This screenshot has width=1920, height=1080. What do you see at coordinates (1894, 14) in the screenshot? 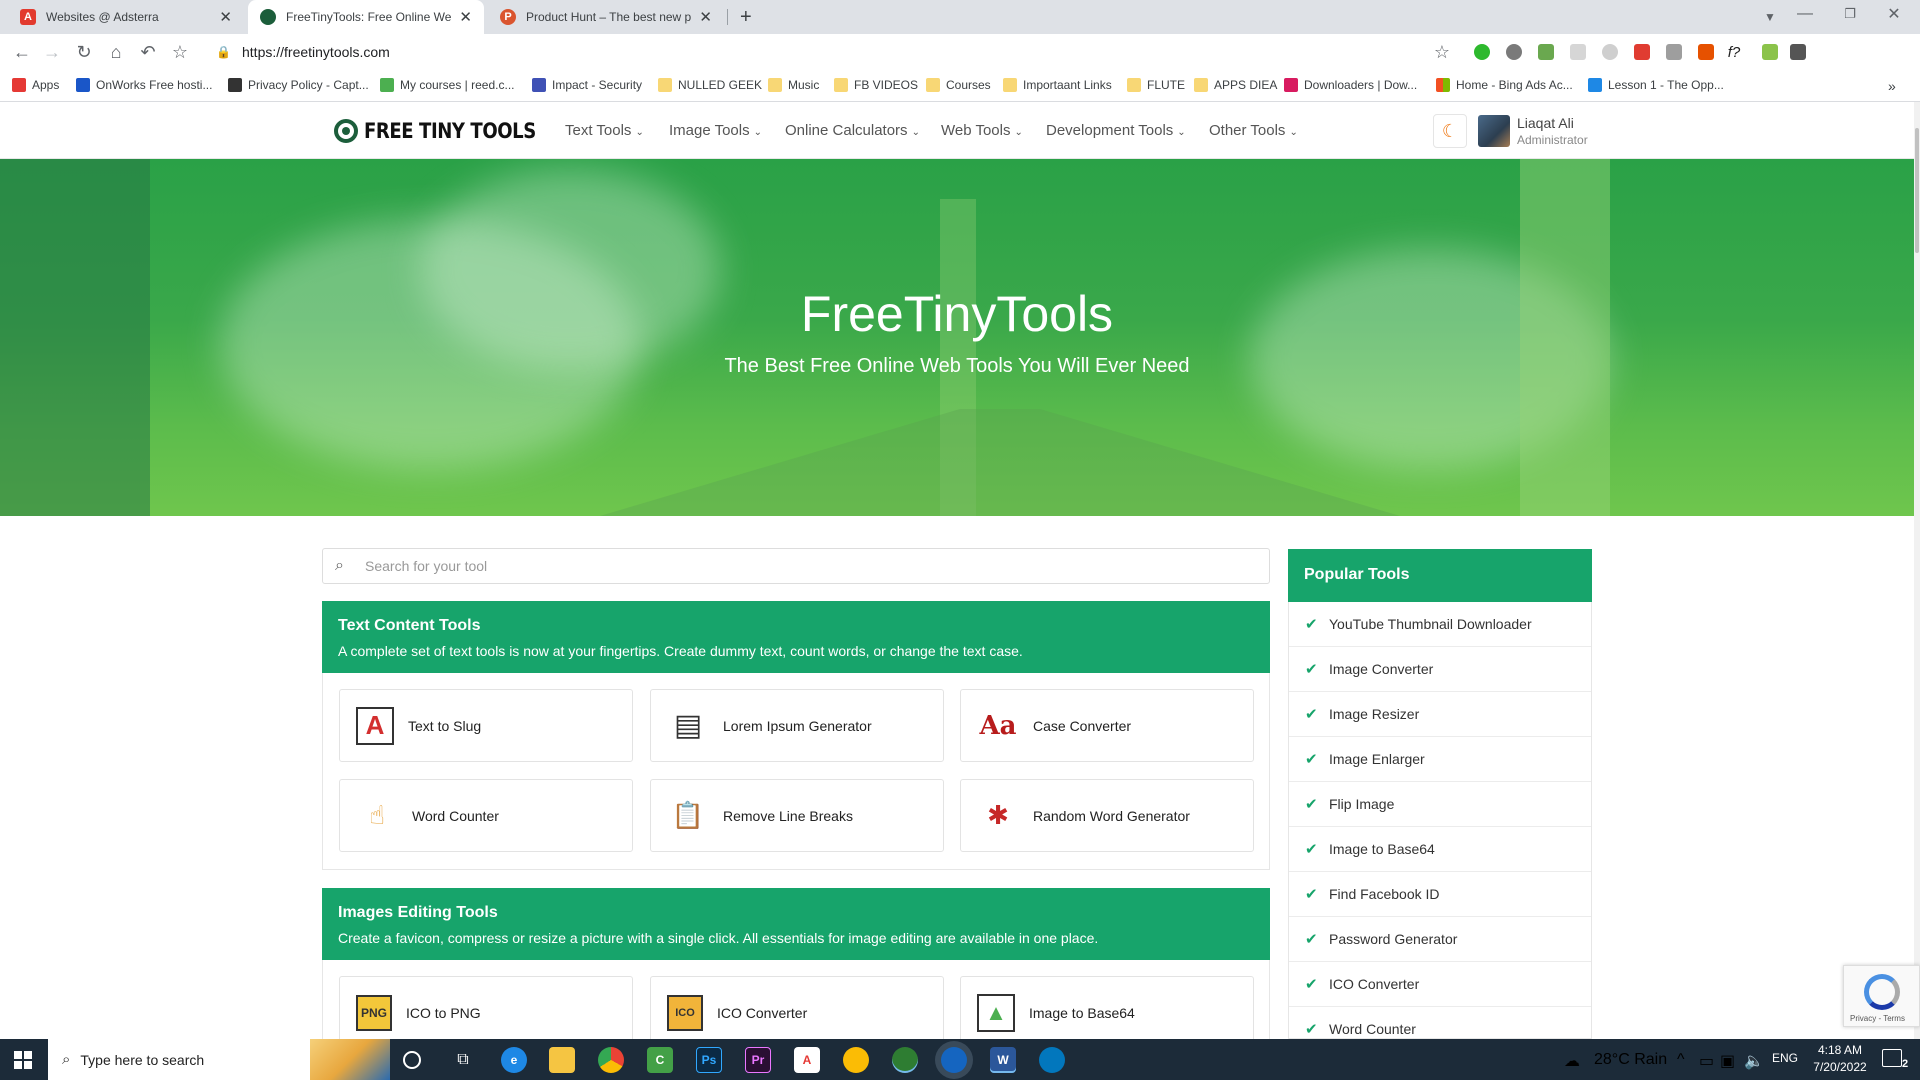
I see `close-window-icon: ✕` at bounding box center [1894, 14].